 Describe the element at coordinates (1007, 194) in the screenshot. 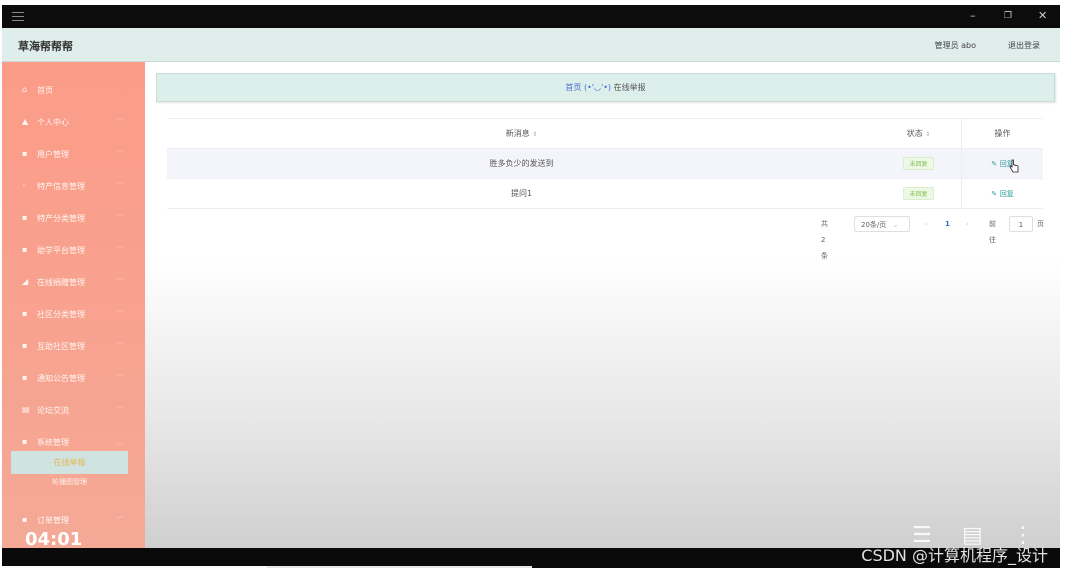

I see `reply-button: 回复` at that location.